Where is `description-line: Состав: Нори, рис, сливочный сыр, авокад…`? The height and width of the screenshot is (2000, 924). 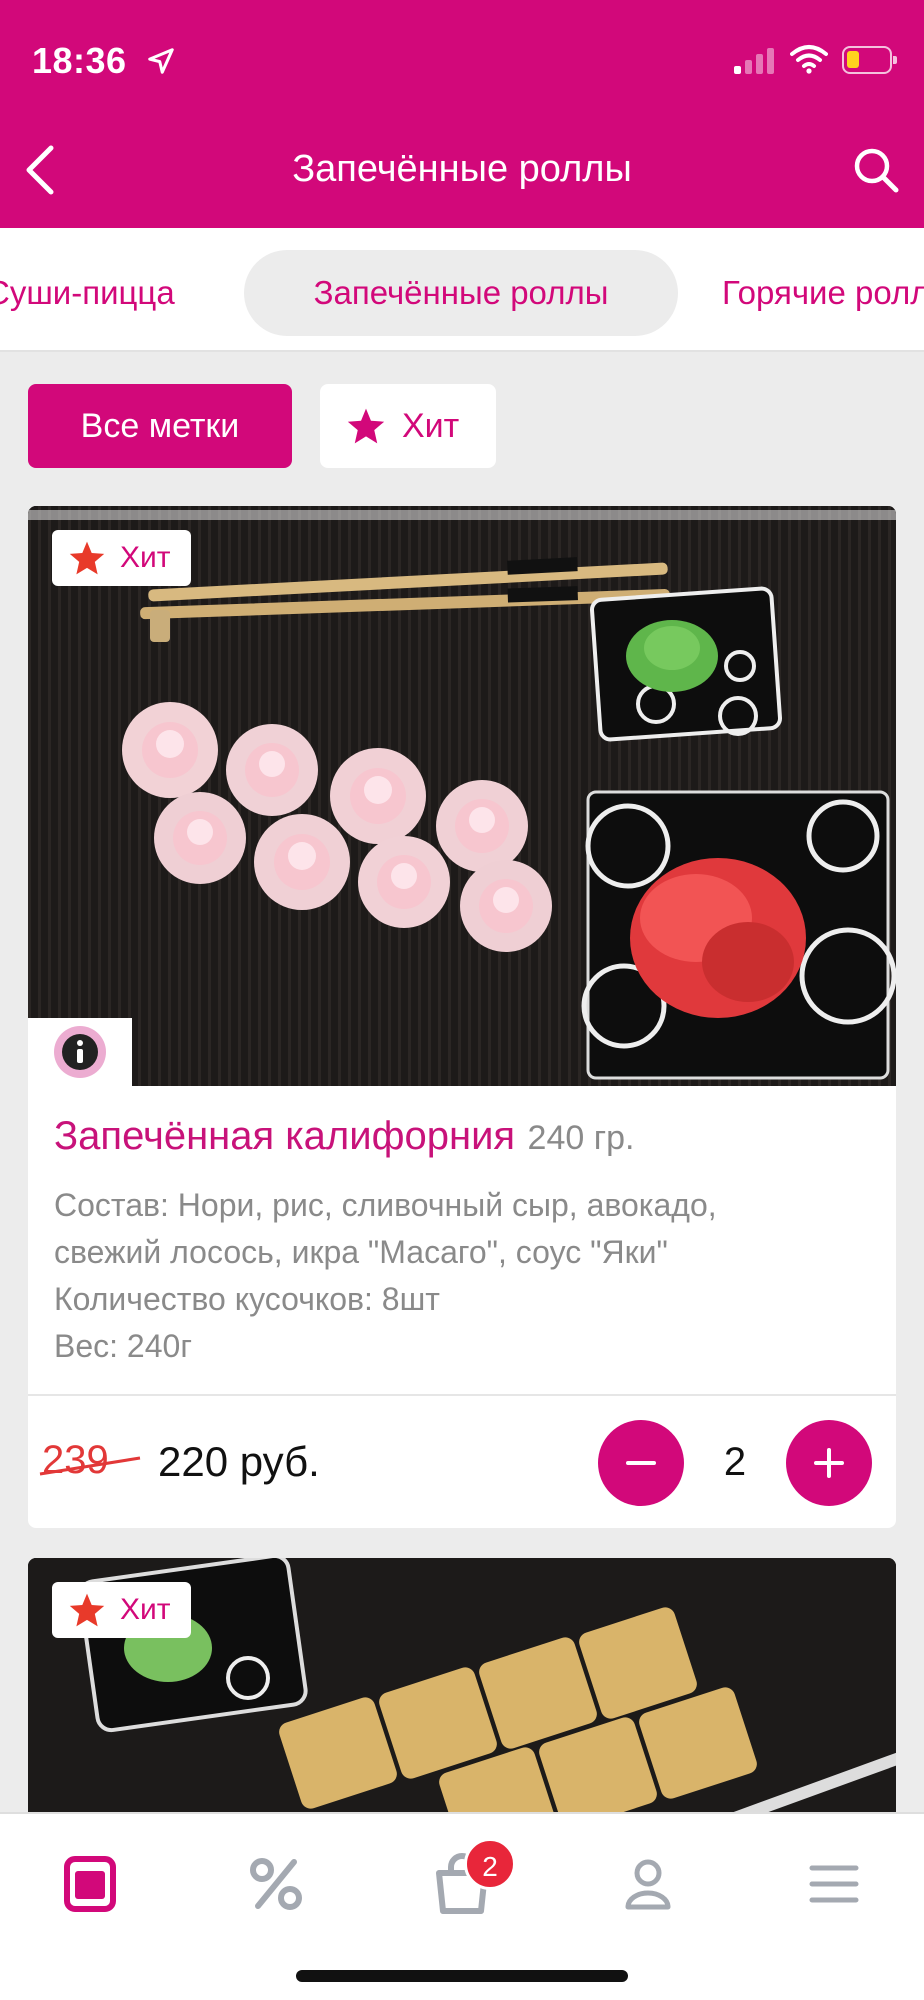
description-line: Состав: Нори, рис, сливочный сыр, авокад… is located at coordinates (385, 1205).